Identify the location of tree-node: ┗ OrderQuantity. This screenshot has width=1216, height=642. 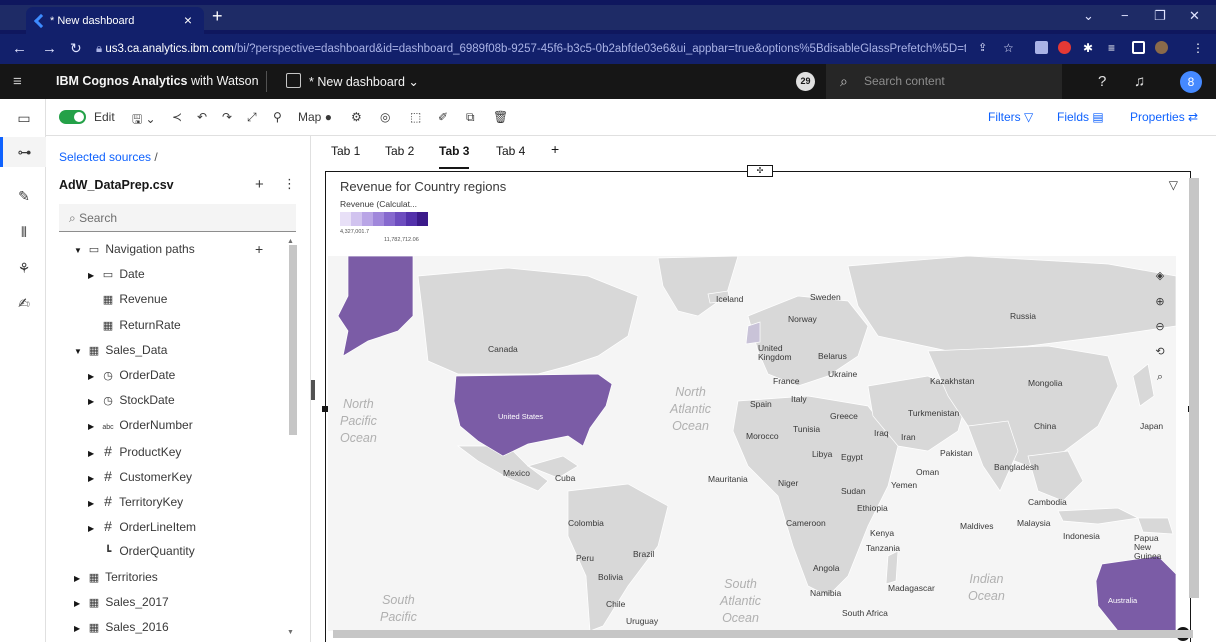
(141, 551).